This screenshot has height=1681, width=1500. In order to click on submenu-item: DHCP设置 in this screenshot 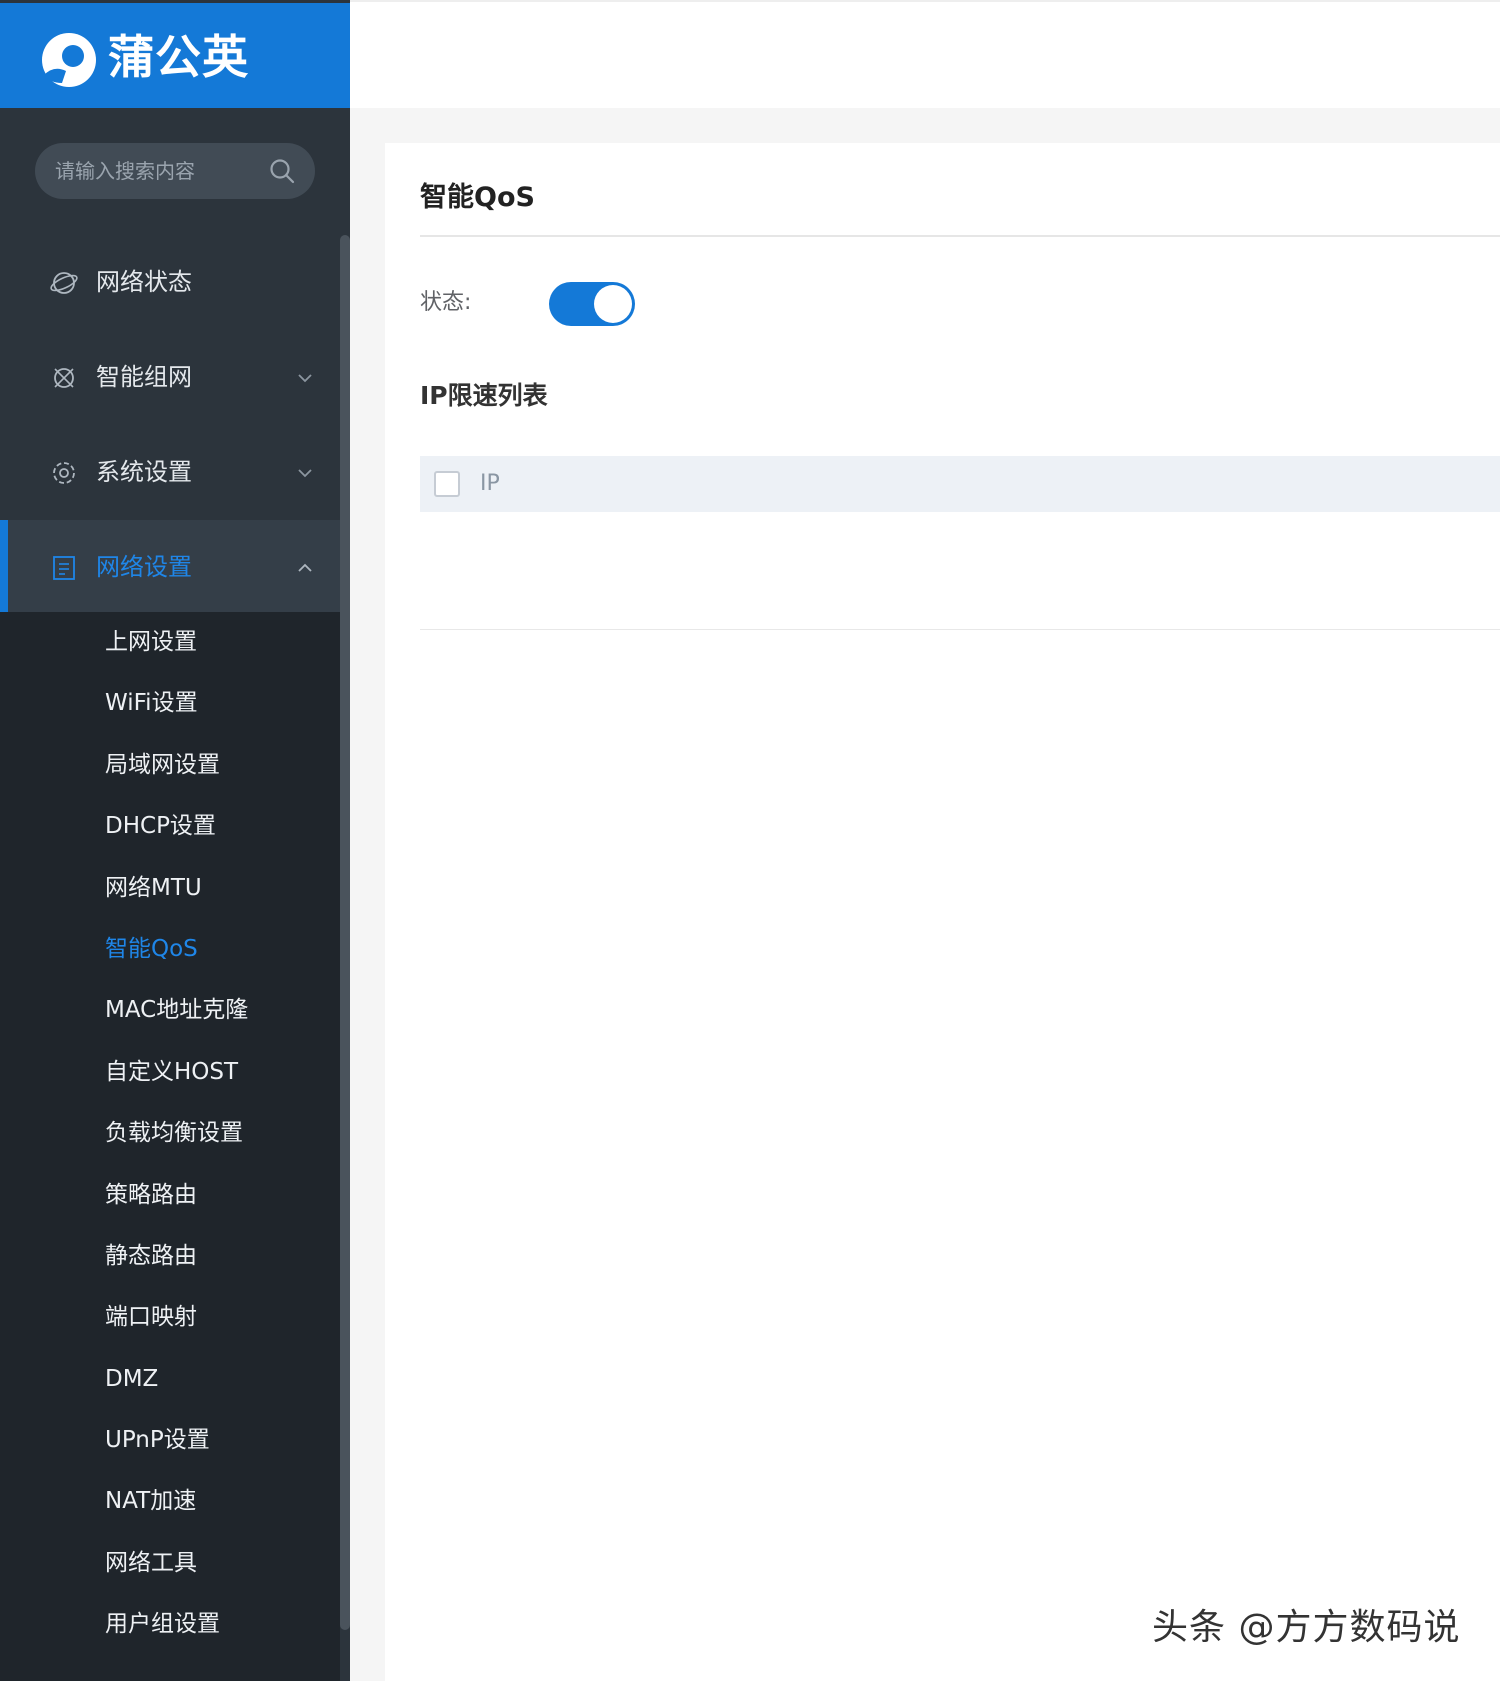, I will do `click(170, 826)`.